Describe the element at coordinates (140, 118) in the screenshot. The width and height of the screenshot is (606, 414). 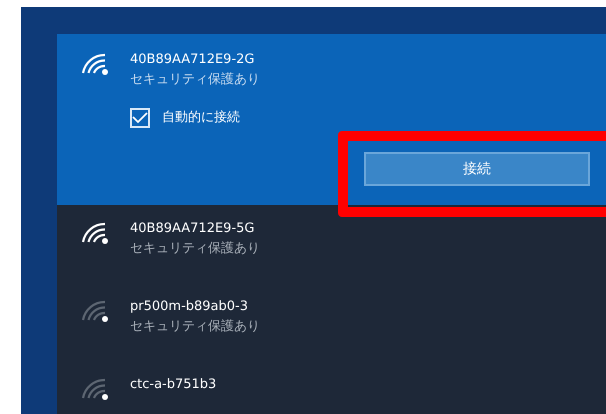
I see `checkbox` at that location.